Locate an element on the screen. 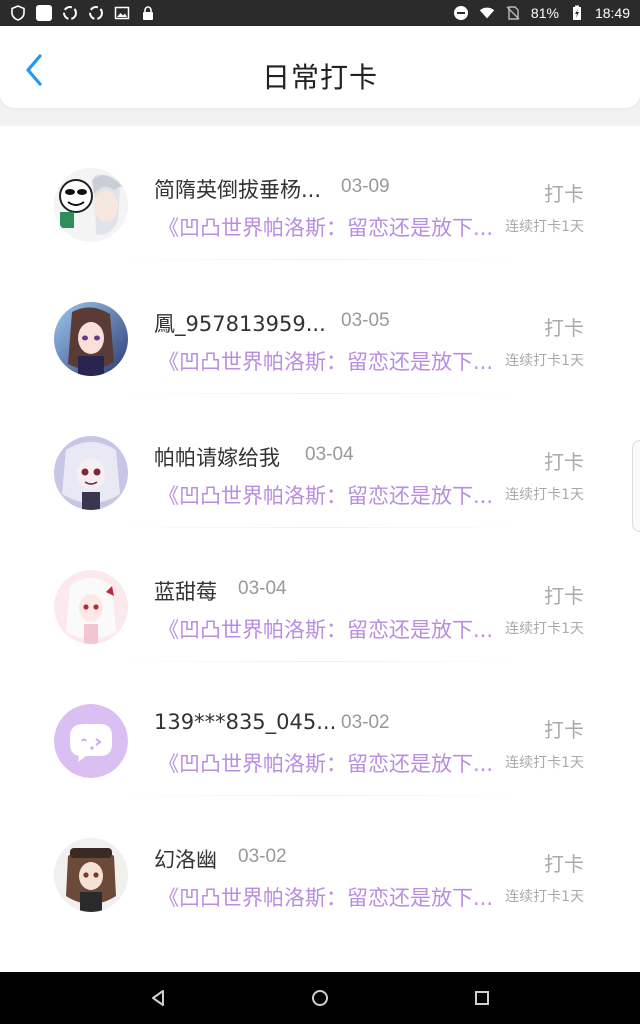 This screenshot has width=640, height=1024. clock: 18:49 is located at coordinates (612, 13).